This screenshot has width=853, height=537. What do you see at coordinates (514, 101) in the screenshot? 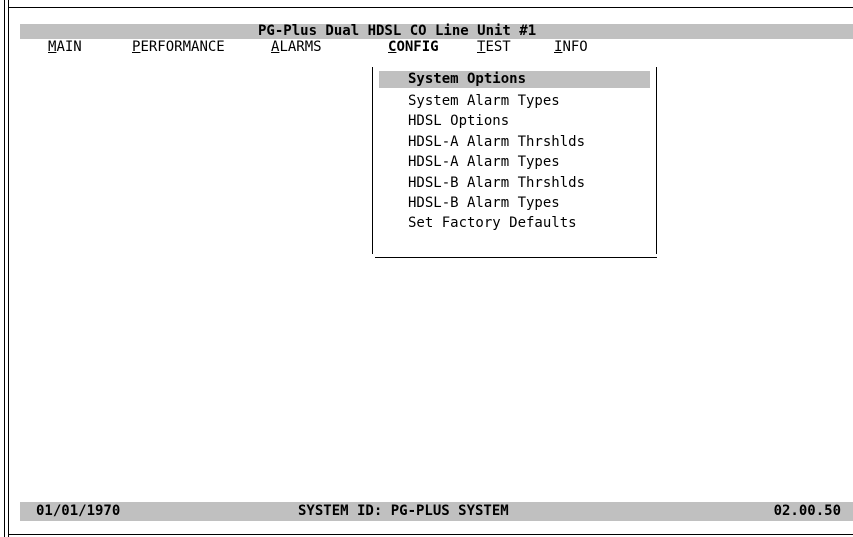
I see `dropdown-item-system-alarm-types: System Alarm Types` at bounding box center [514, 101].